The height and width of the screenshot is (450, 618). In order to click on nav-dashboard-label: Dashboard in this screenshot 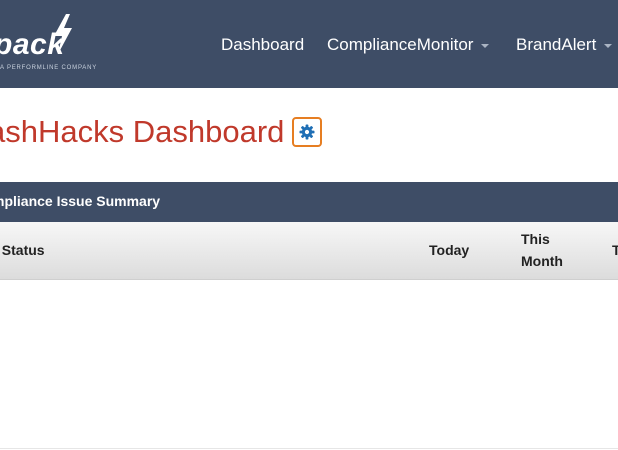, I will do `click(263, 44)`.